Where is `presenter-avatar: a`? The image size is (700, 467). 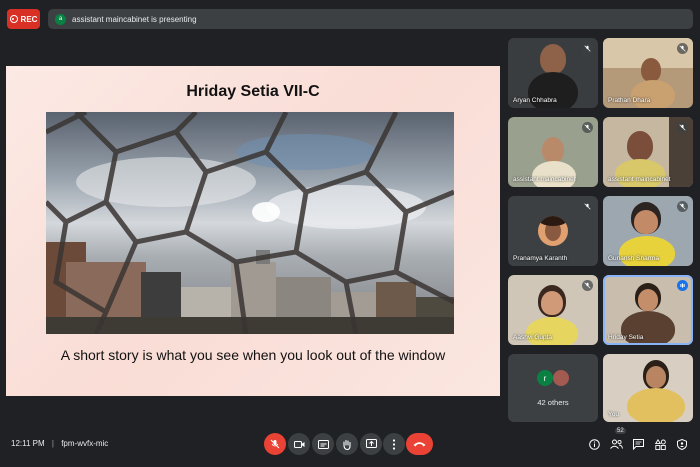 presenter-avatar: a is located at coordinates (60, 19).